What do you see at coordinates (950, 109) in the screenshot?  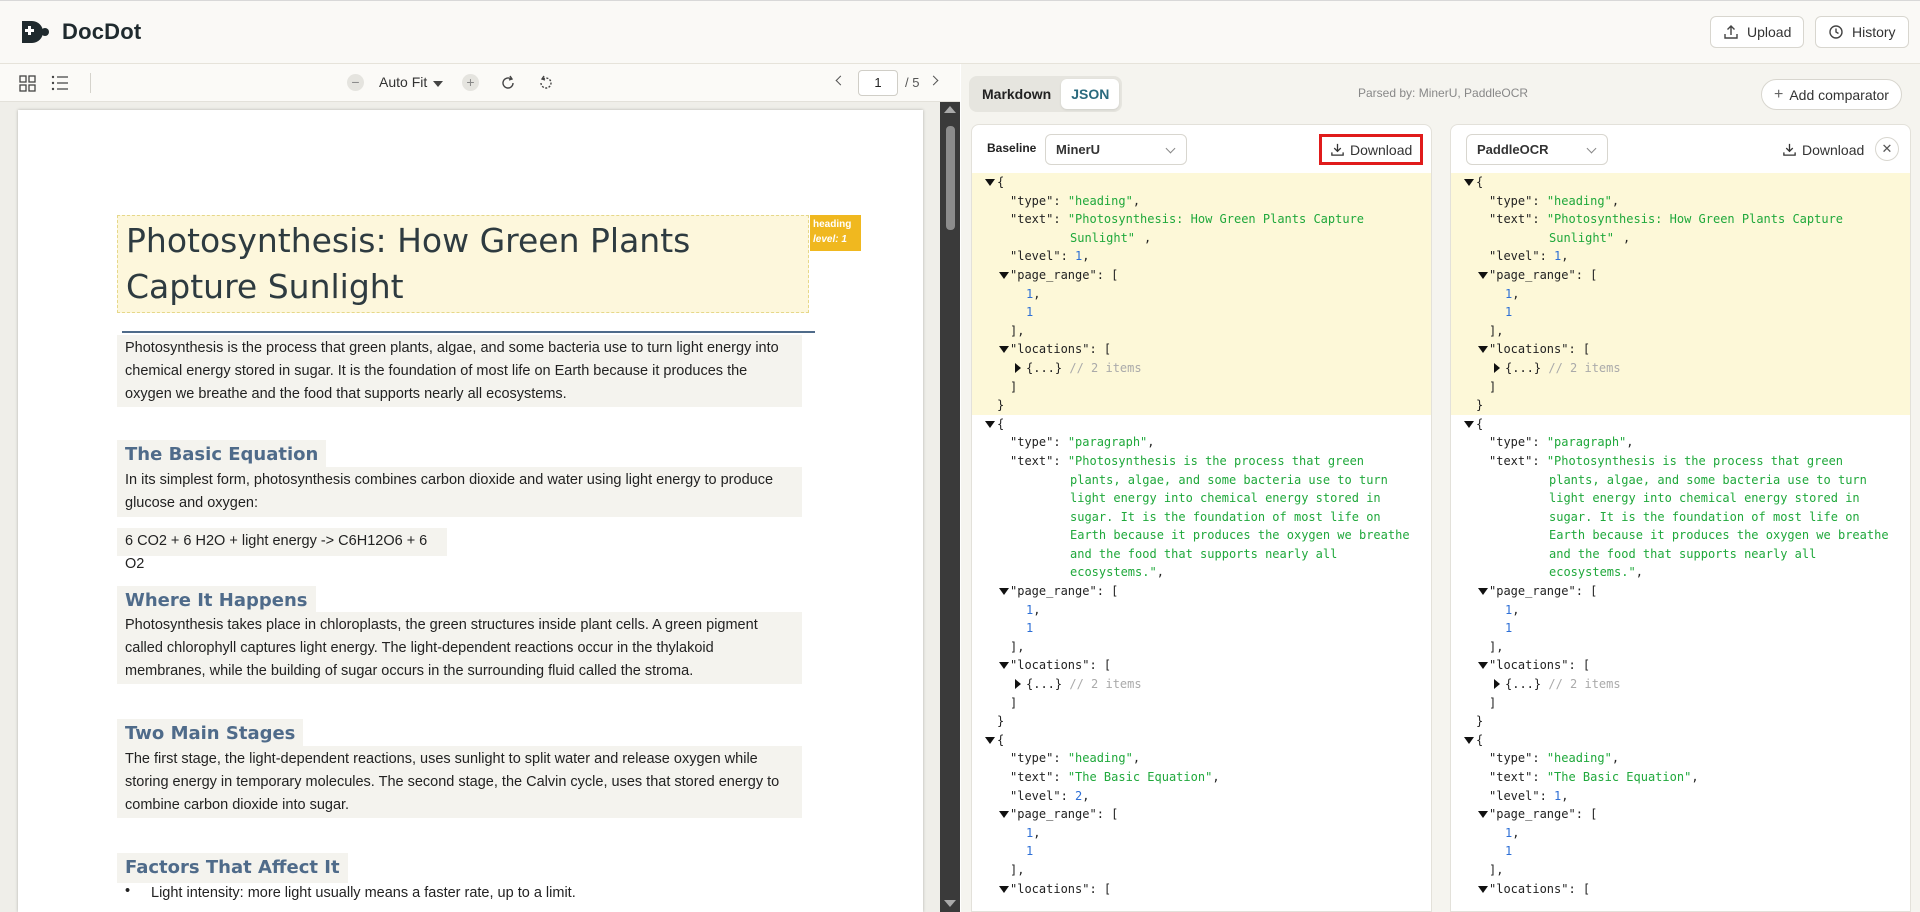 I see `scroll-up-icon` at bounding box center [950, 109].